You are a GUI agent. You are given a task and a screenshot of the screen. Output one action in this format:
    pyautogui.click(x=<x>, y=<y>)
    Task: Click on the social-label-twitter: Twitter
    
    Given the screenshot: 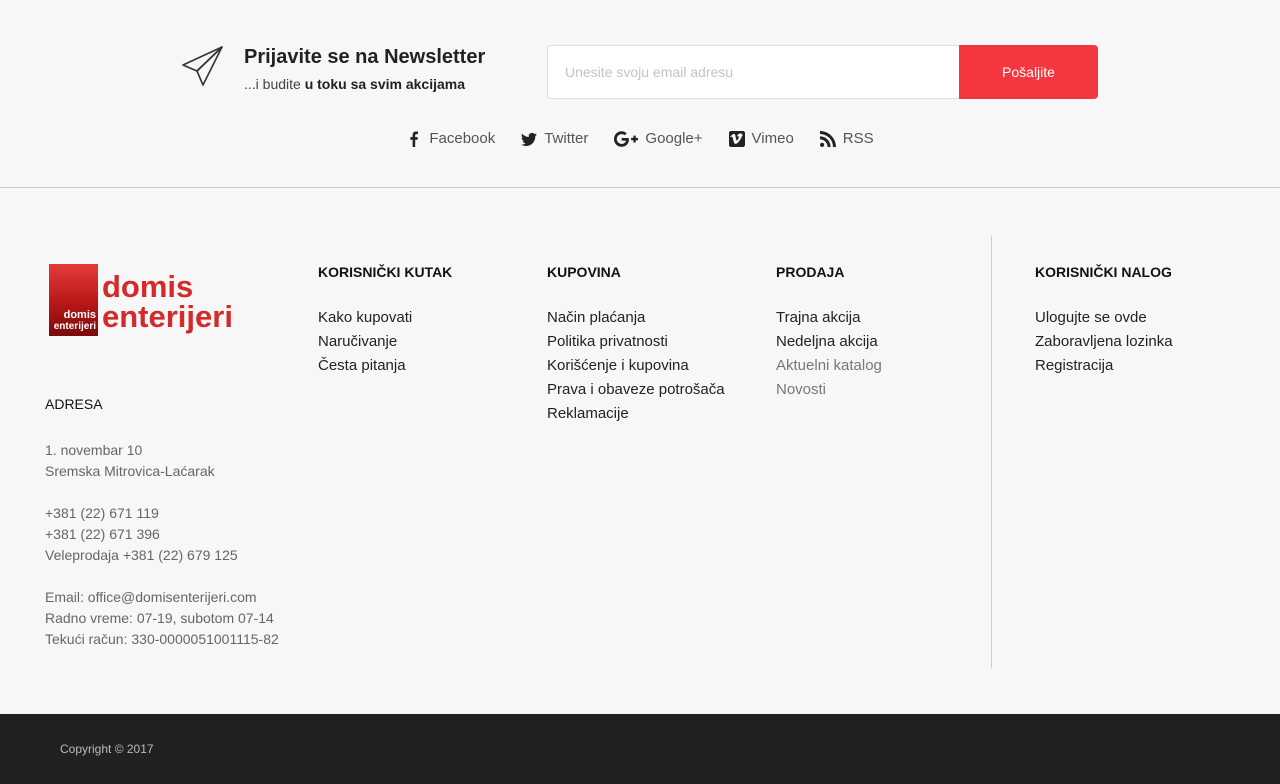 What is the action you would take?
    pyautogui.click(x=566, y=138)
    